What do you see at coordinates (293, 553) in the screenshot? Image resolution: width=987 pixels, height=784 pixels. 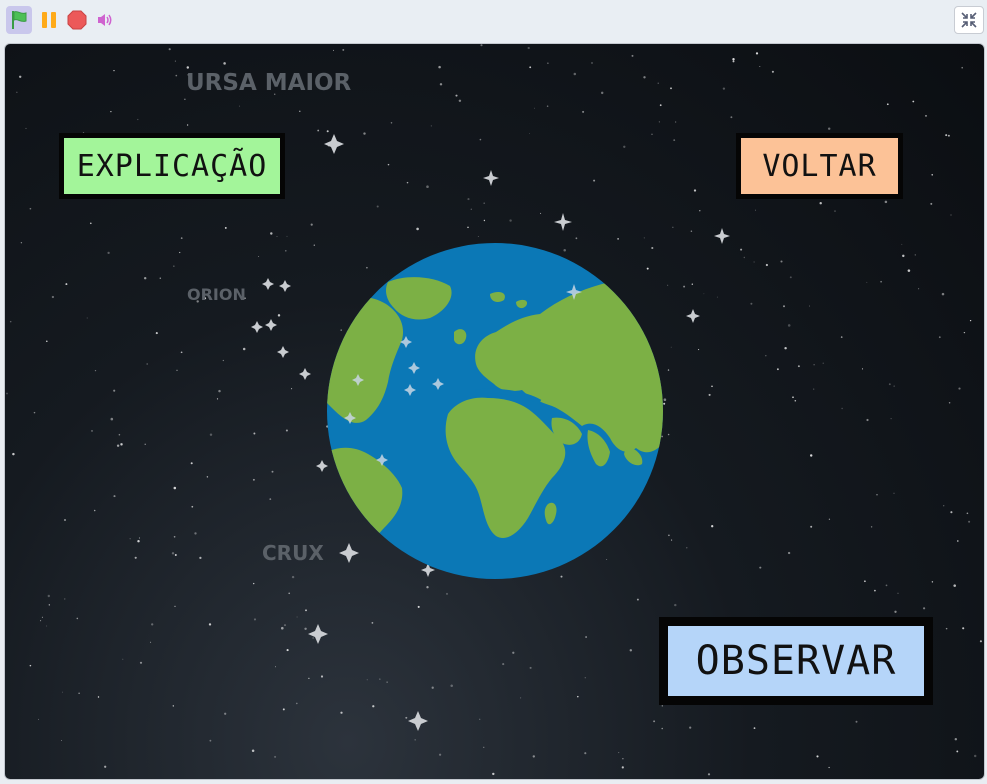 I see `constellation-label-crux: CRUX` at bounding box center [293, 553].